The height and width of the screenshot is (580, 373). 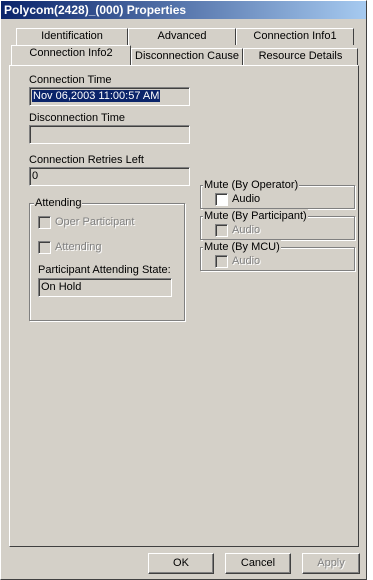 I want to click on tab-connection-info1: Connection Info1, so click(x=295, y=36).